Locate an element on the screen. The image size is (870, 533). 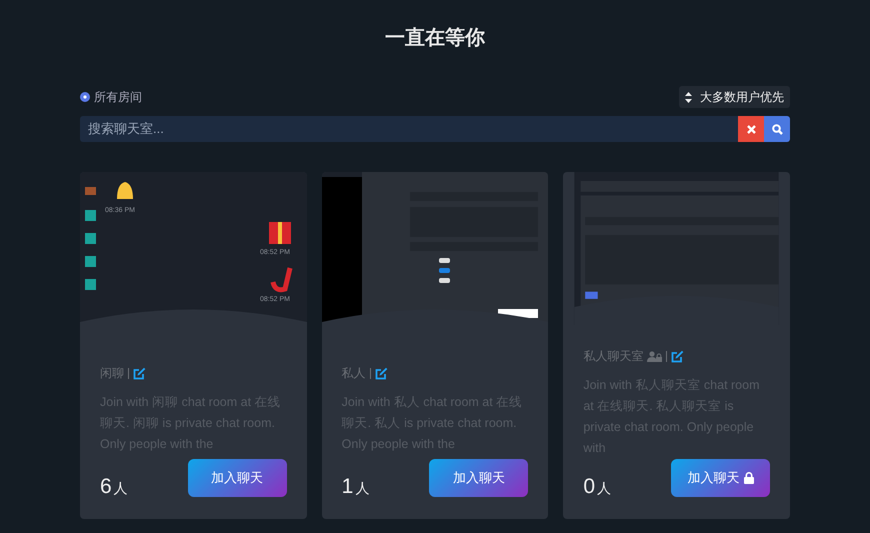
search-icon is located at coordinates (777, 129).